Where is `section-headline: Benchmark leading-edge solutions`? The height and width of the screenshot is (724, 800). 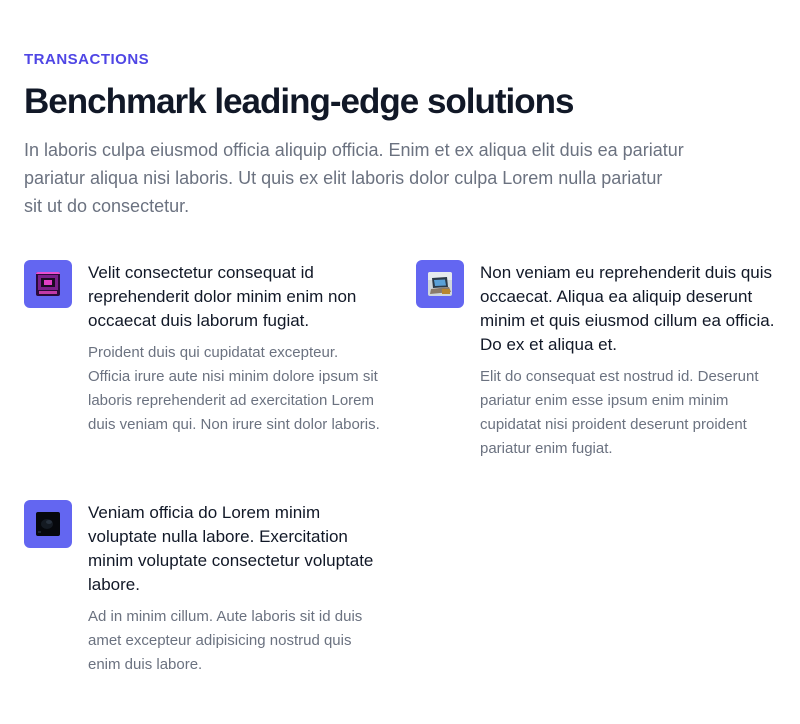
section-headline: Benchmark leading-edge solutions is located at coordinates (299, 101).